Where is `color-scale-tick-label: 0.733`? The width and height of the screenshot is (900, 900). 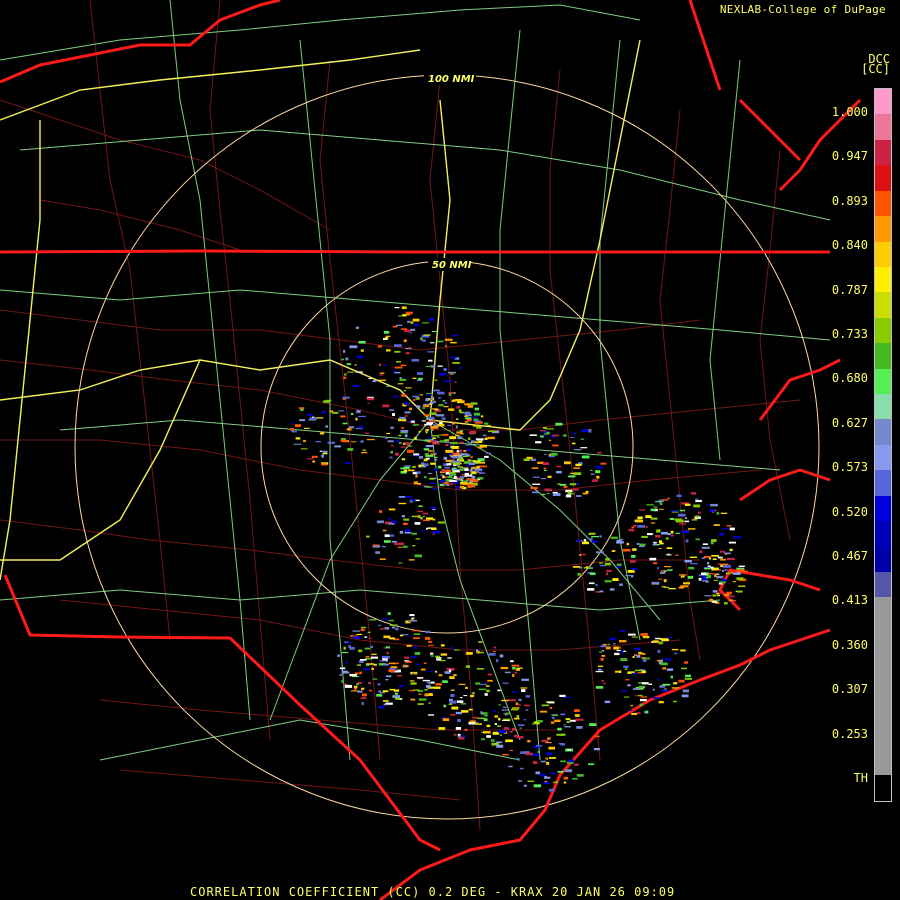 color-scale-tick-label: 0.733 is located at coordinates (849, 334).